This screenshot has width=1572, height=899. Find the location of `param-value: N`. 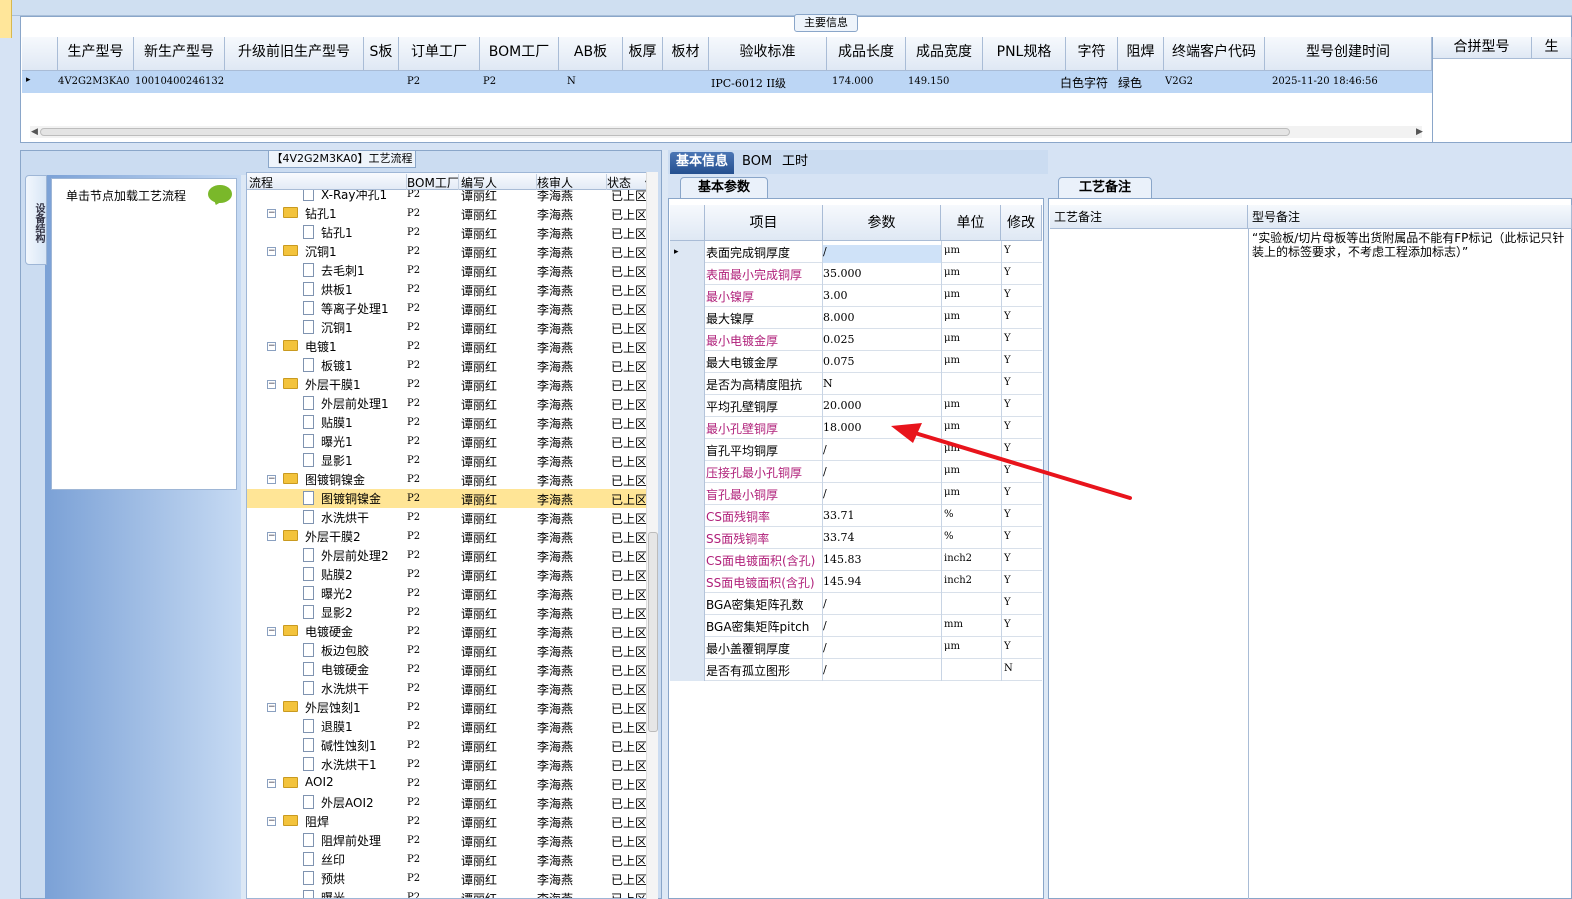

param-value: N is located at coordinates (882, 386).